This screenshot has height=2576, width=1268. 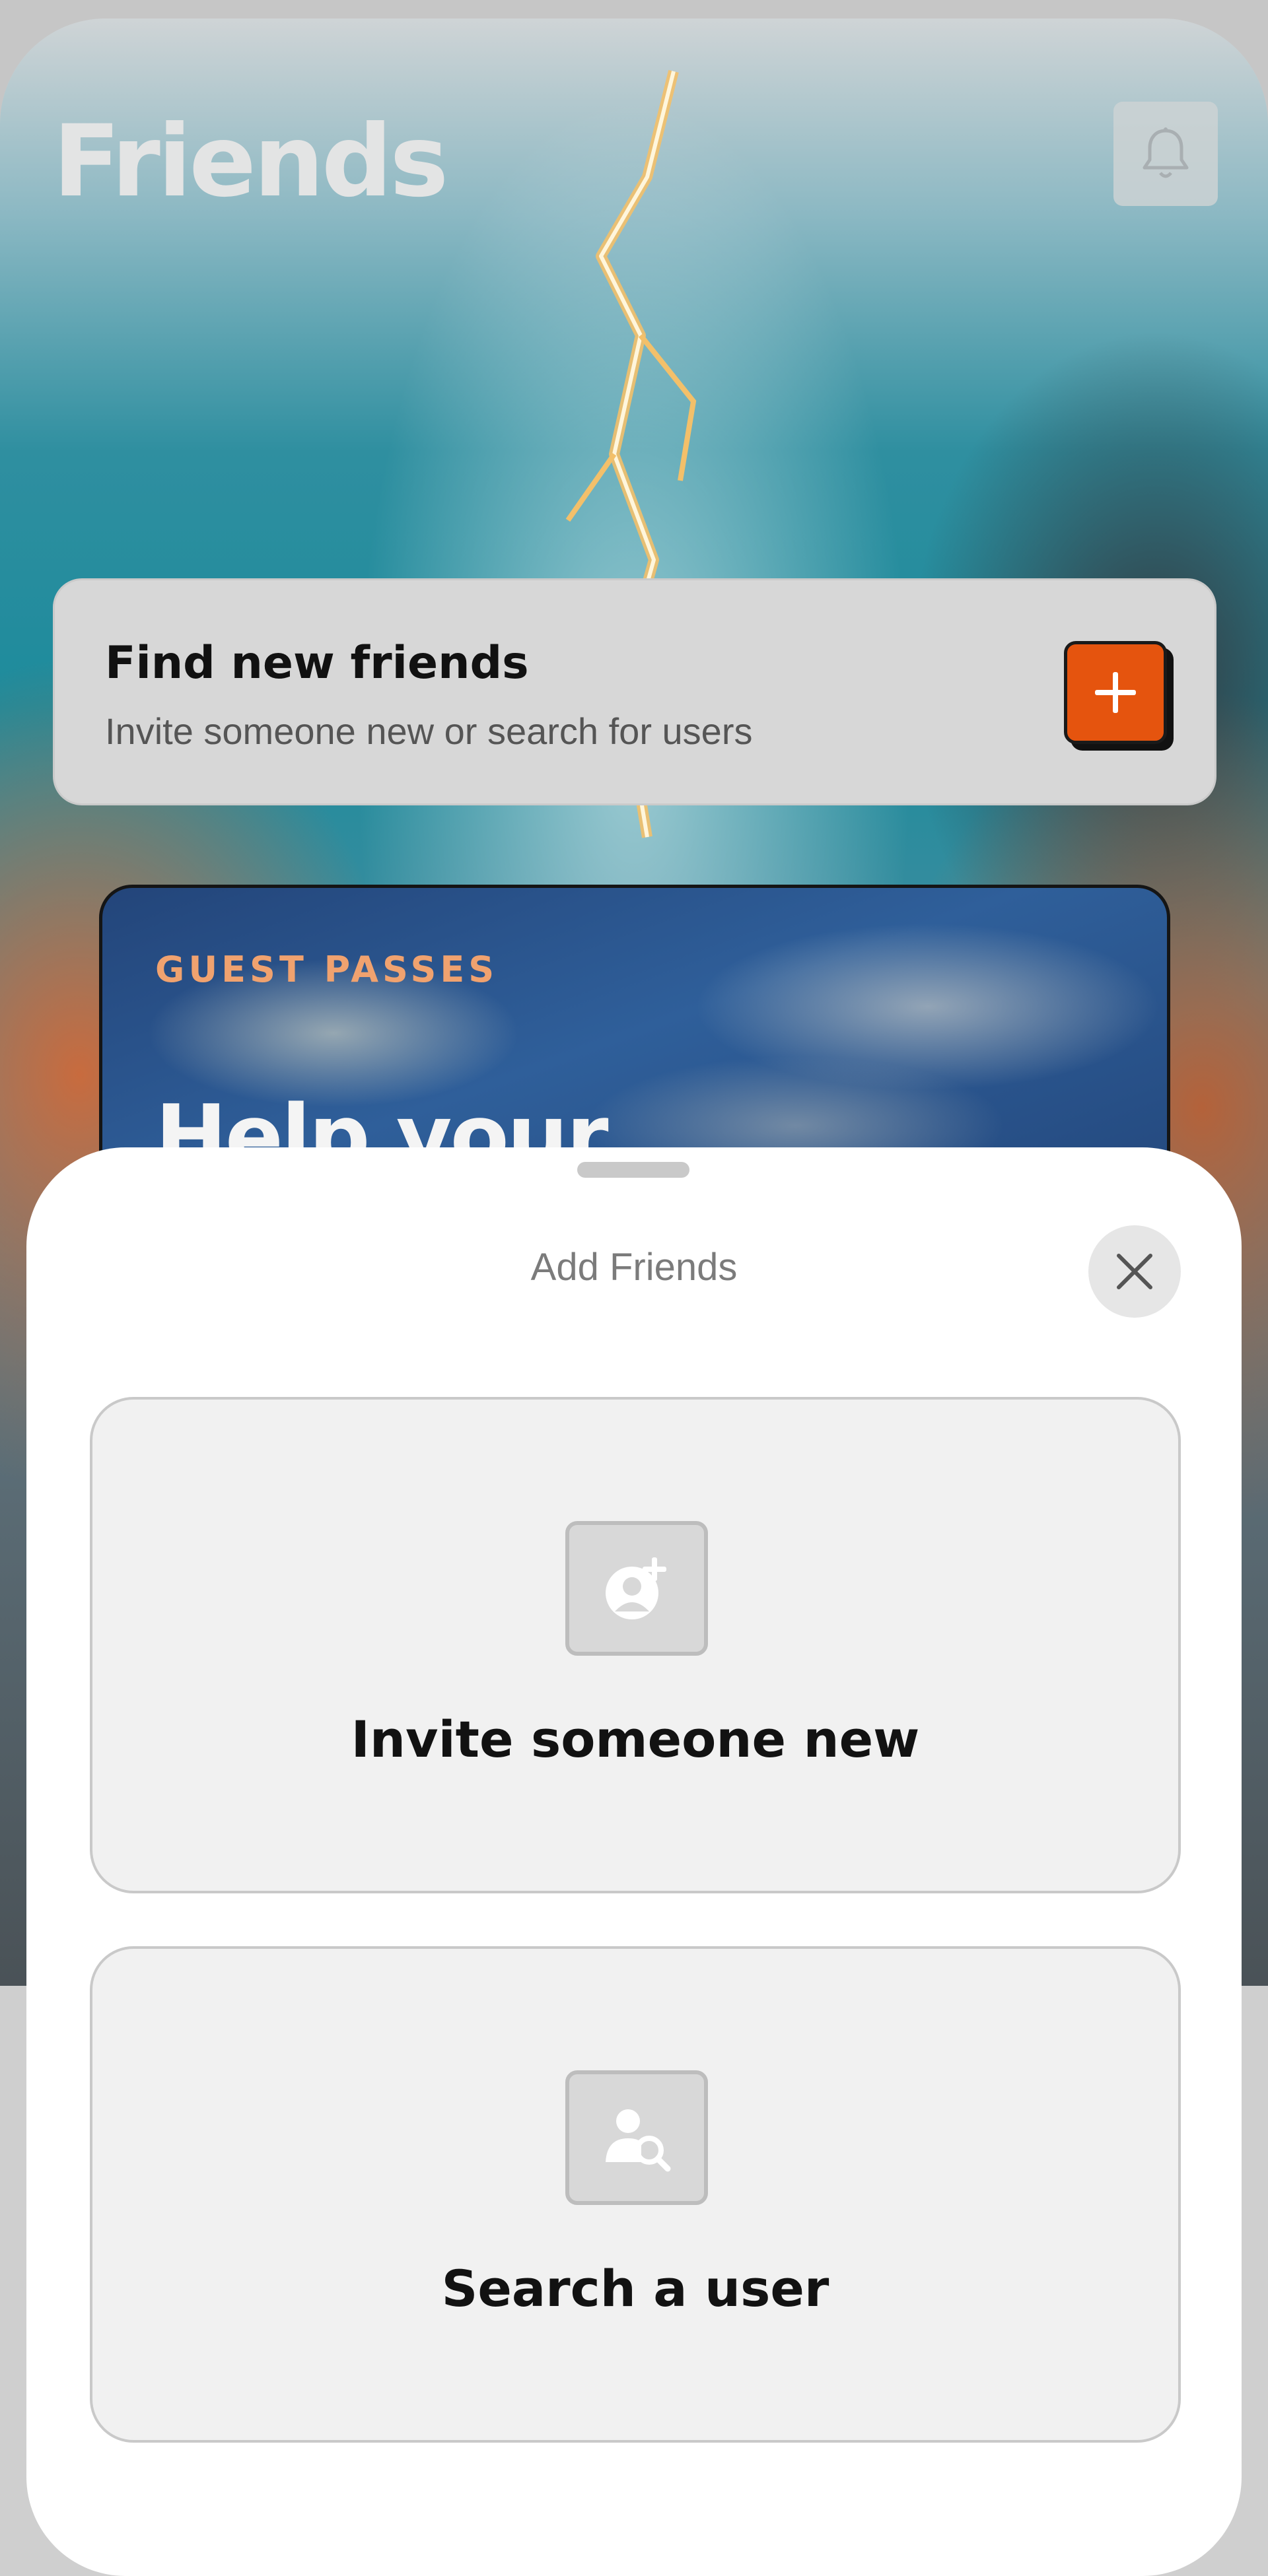 I want to click on sheet-drag-handle, so click(x=633, y=1170).